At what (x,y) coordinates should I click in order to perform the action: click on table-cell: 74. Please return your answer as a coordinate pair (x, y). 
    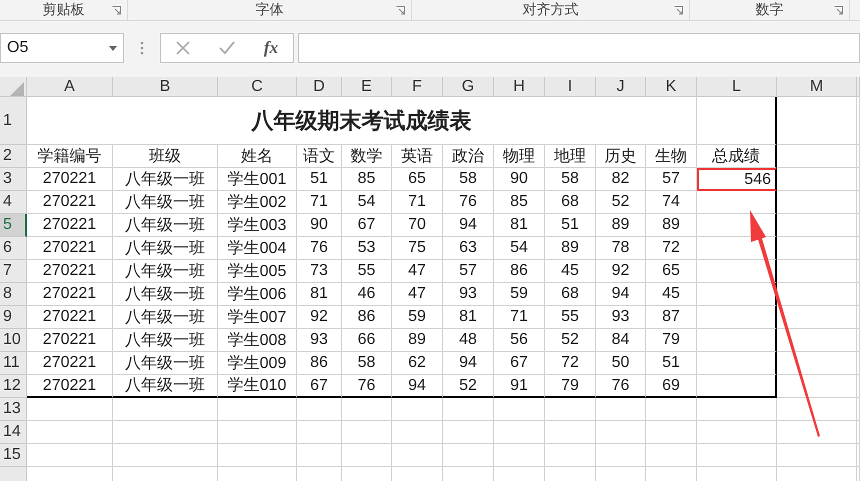
    Looking at the image, I should click on (671, 202).